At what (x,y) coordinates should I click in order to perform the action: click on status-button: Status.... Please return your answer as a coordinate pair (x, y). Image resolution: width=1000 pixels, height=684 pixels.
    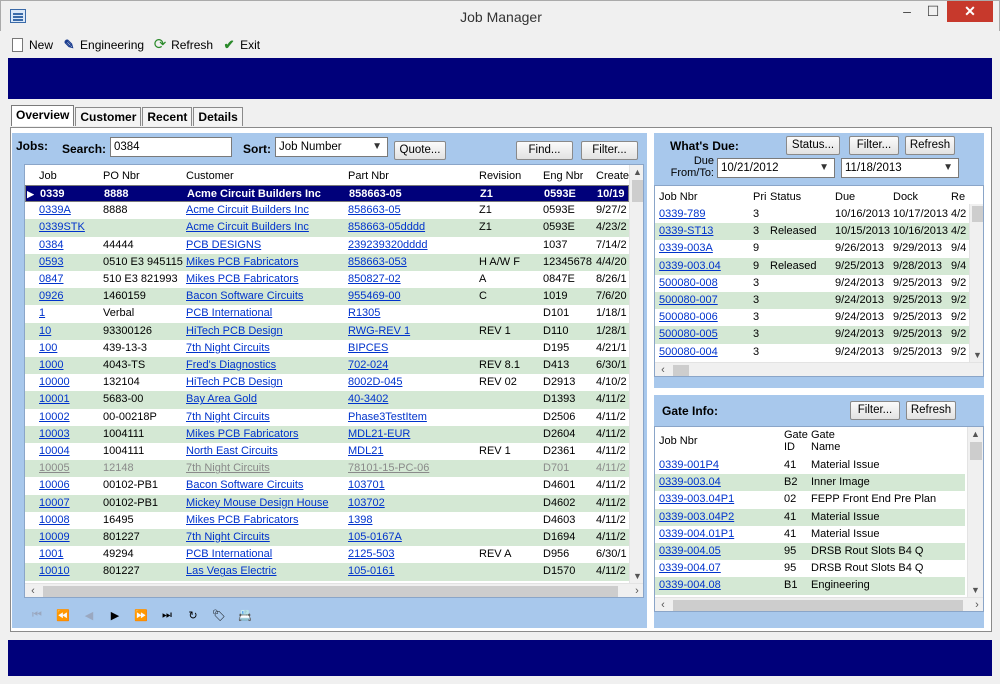
    Looking at the image, I should click on (813, 145).